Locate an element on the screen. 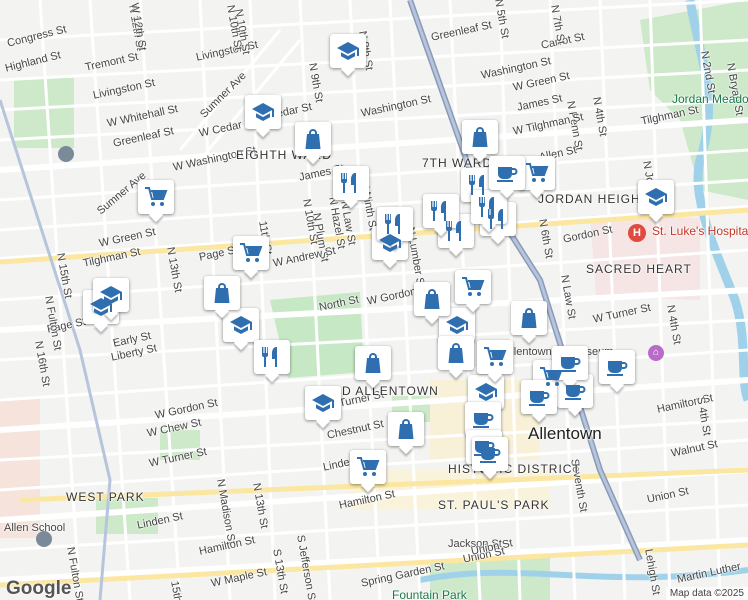 The image size is (748, 600). hospital-icon: H is located at coordinates (637, 233).